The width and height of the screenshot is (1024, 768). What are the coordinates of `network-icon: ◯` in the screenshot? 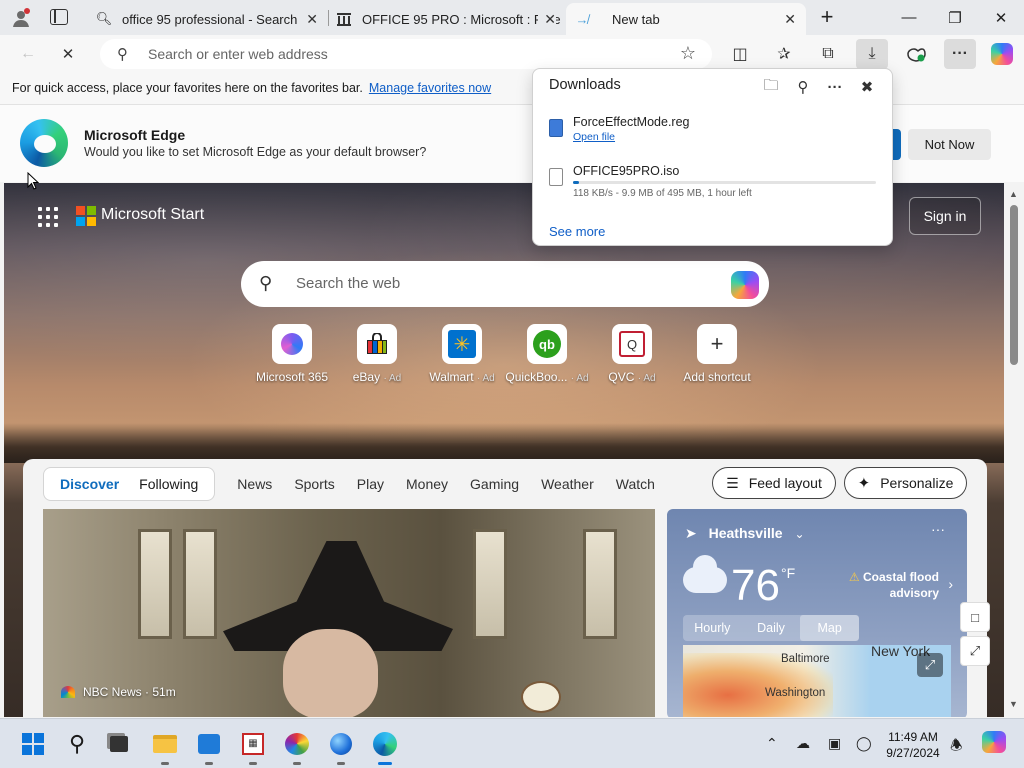 It's located at (864, 743).